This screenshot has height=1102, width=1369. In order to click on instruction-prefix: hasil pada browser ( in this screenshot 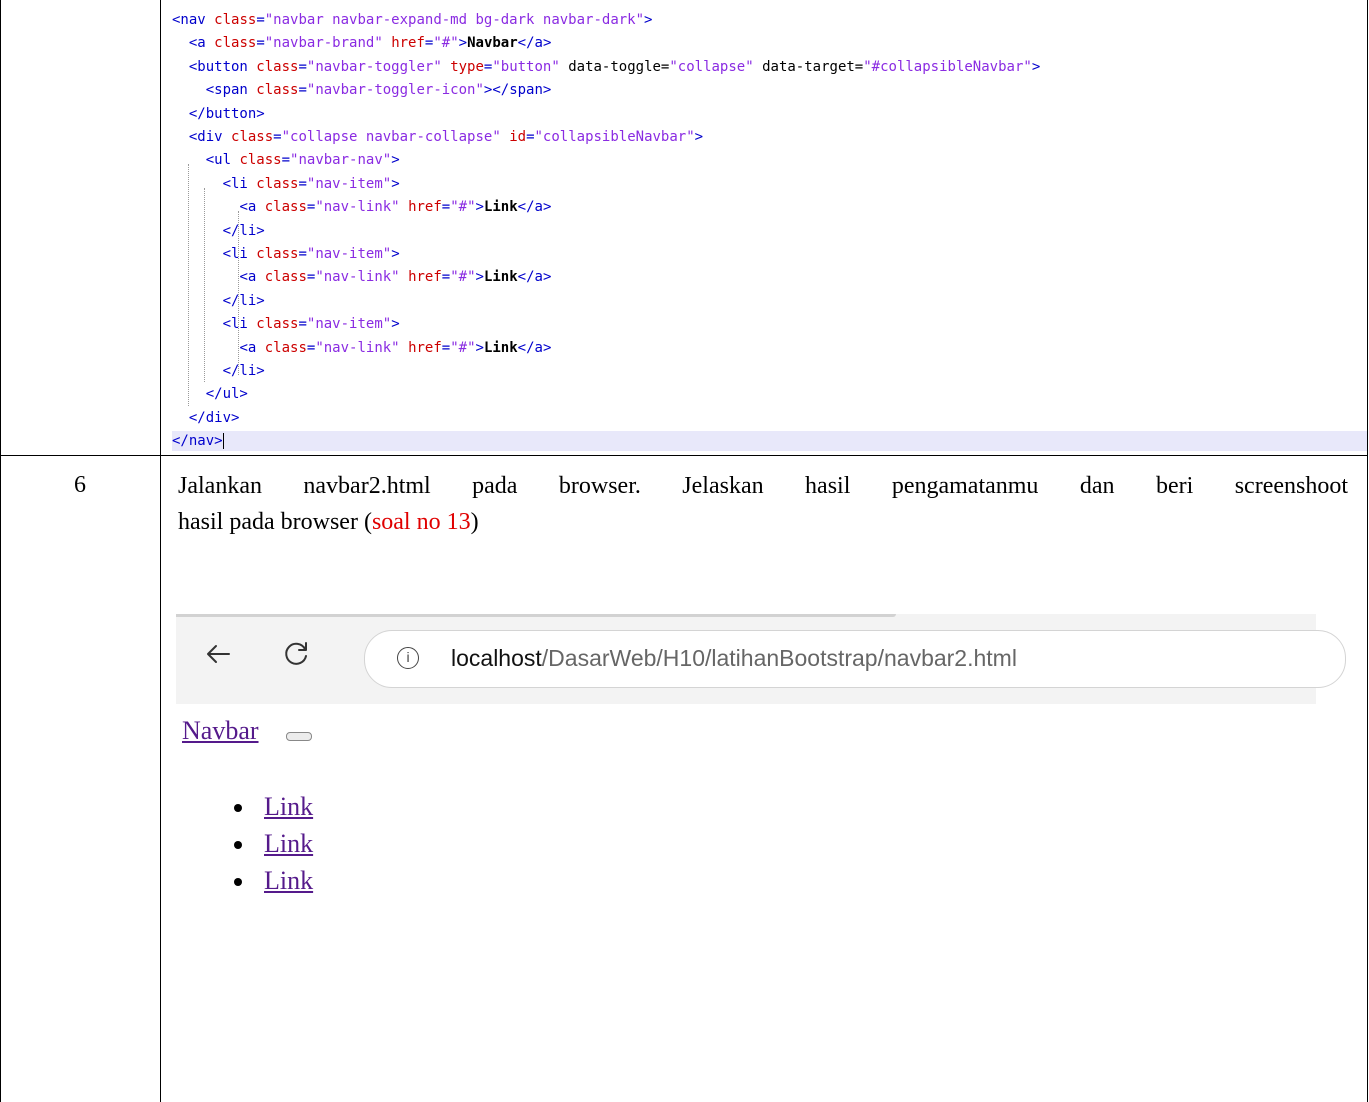, I will do `click(275, 522)`.